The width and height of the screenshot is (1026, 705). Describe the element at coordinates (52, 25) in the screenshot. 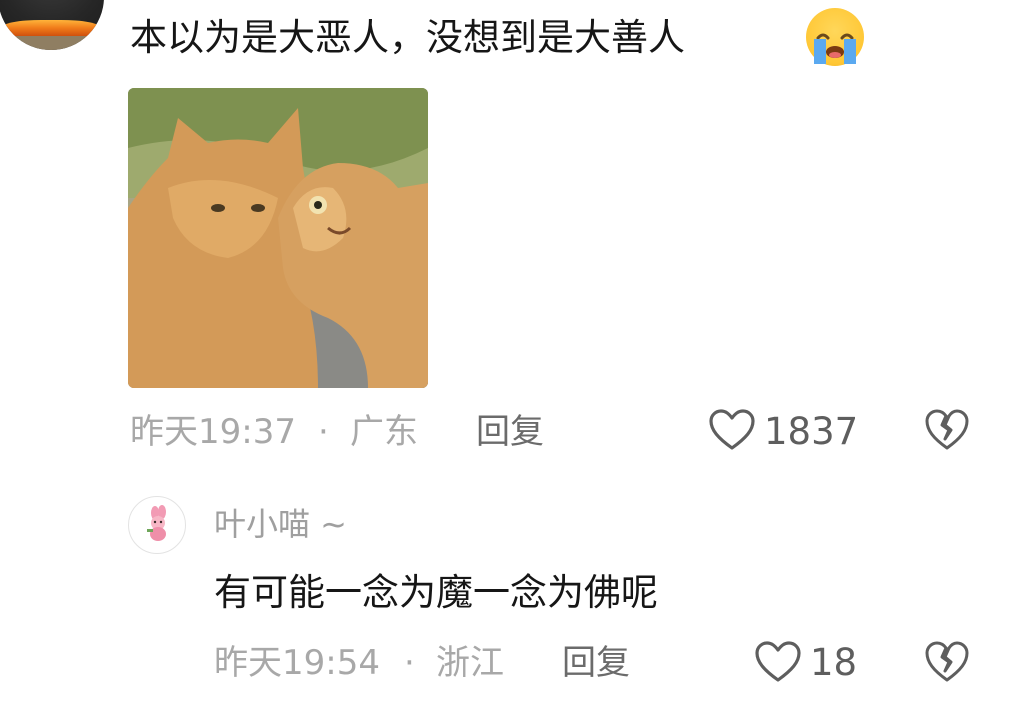

I see `commenter-avatar` at that location.